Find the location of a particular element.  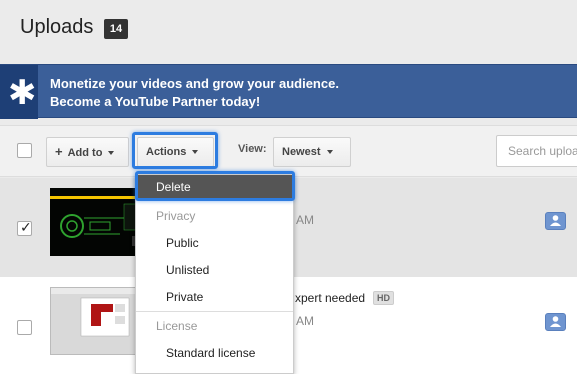

plus-icon: + is located at coordinates (59, 151).